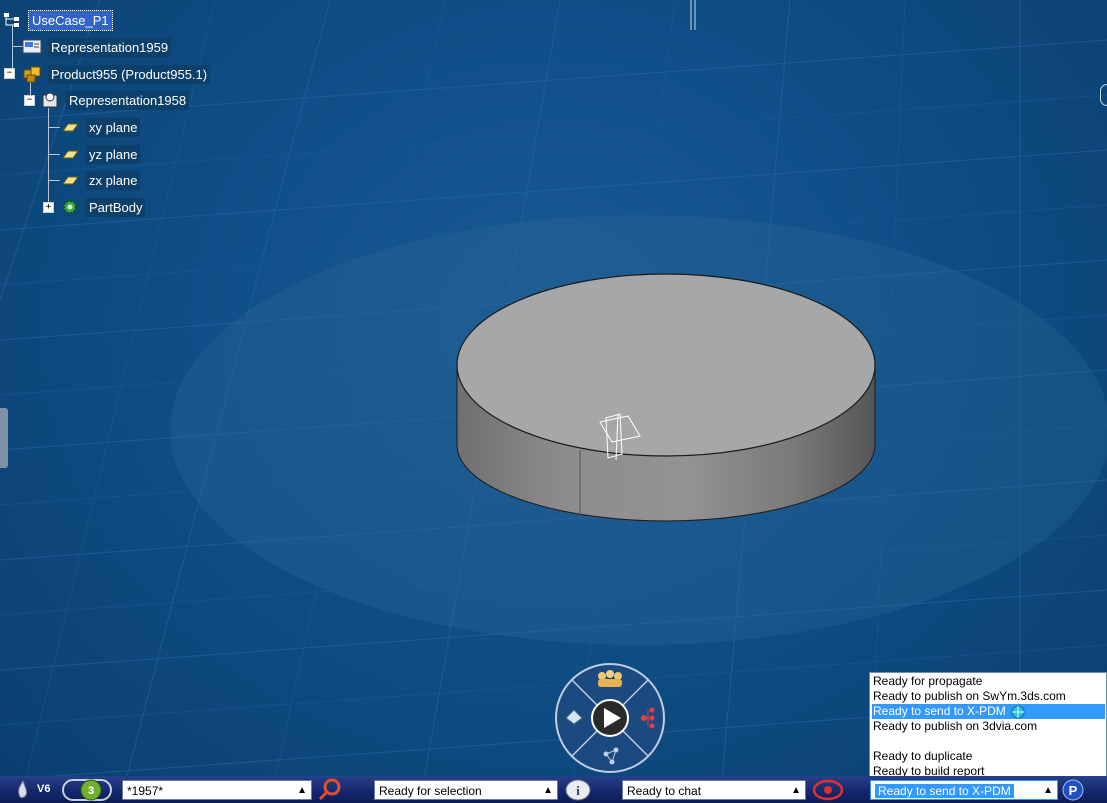 The height and width of the screenshot is (803, 1107). What do you see at coordinates (693, 15) in the screenshot?
I see `top-splitter-handle` at bounding box center [693, 15].